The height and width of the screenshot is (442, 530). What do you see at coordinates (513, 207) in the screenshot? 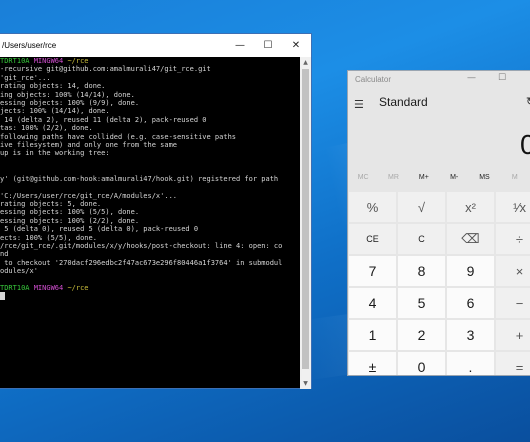
I see `reciprocal-key: ¹⁄x` at bounding box center [513, 207].